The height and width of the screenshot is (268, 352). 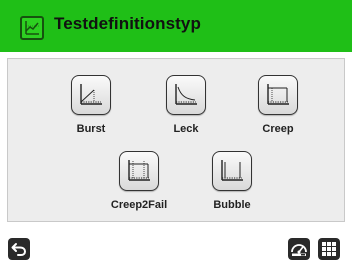 I want to click on tile-bubble: Bubble, so click(x=232, y=181).